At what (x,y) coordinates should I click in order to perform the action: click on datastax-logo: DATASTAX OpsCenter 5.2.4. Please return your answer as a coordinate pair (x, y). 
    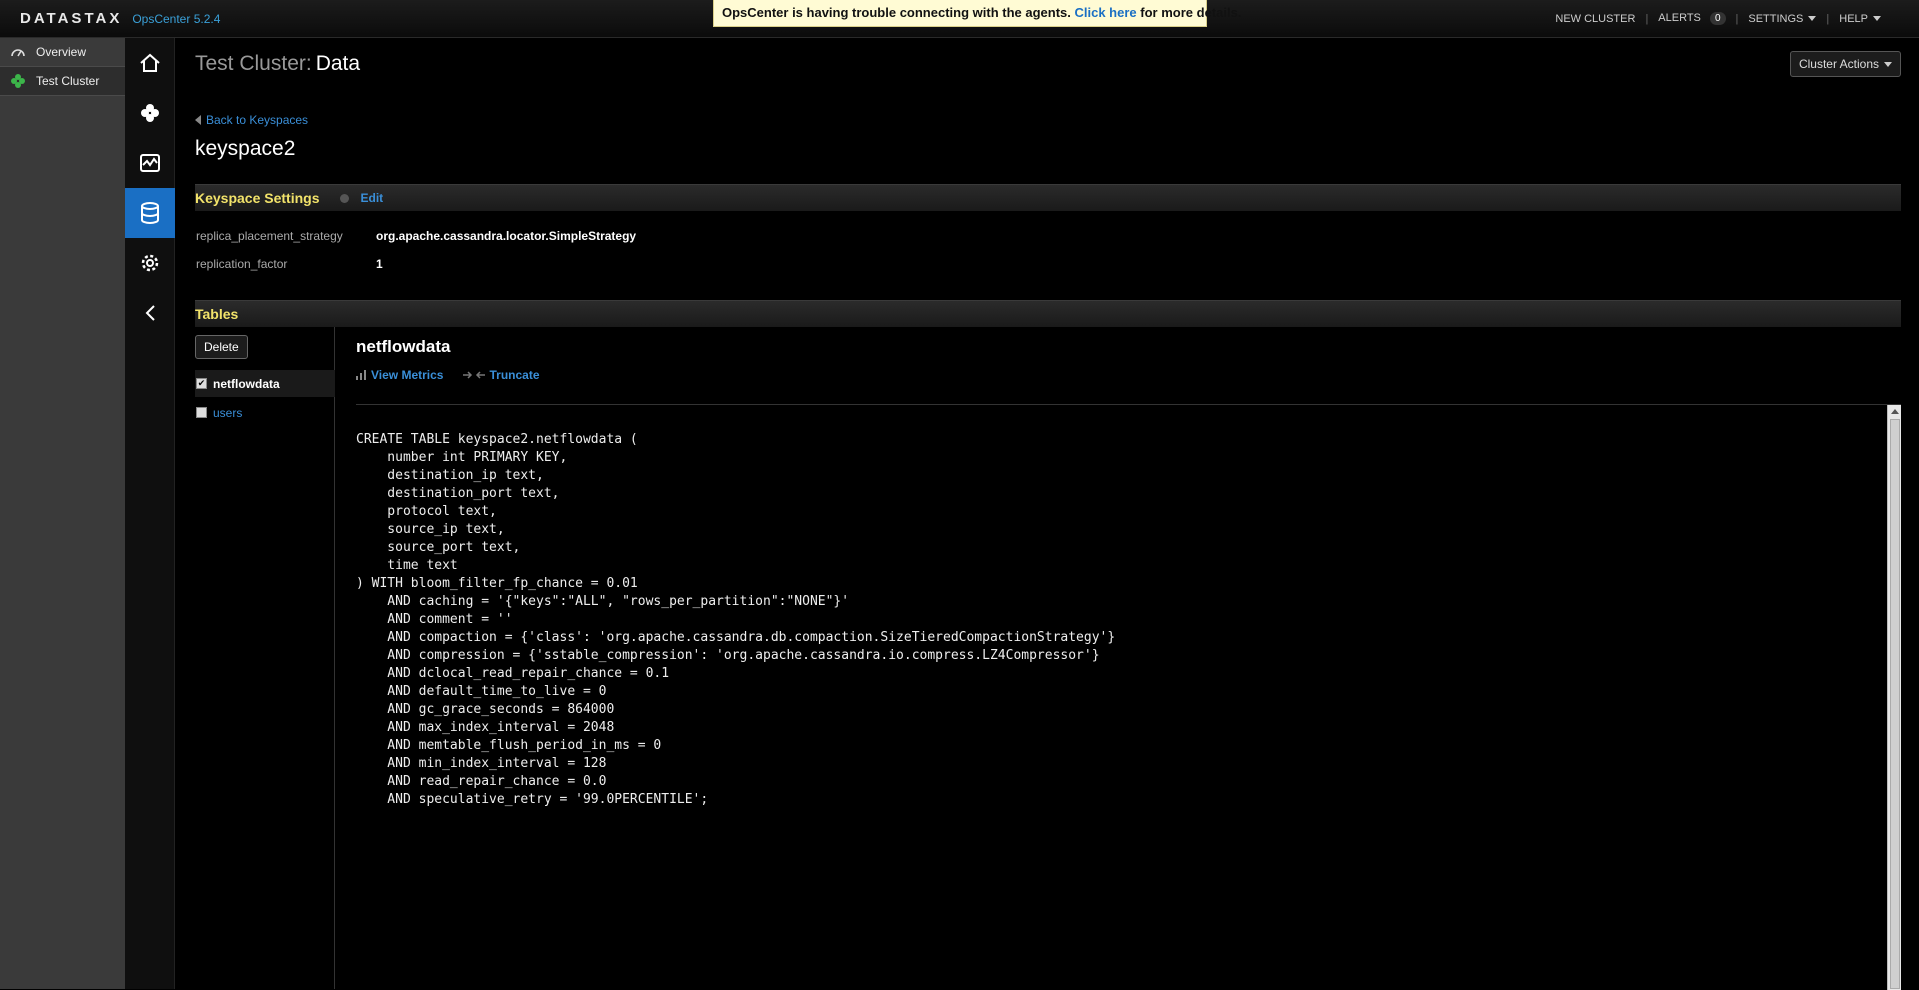
    Looking at the image, I should click on (120, 18).